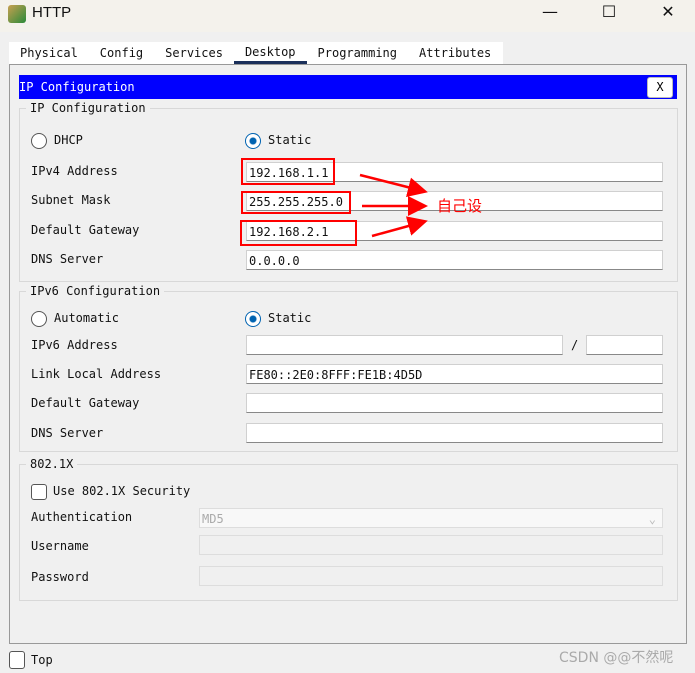 This screenshot has width=695, height=673. I want to click on link-local-label: Link Local Address, so click(96, 374).